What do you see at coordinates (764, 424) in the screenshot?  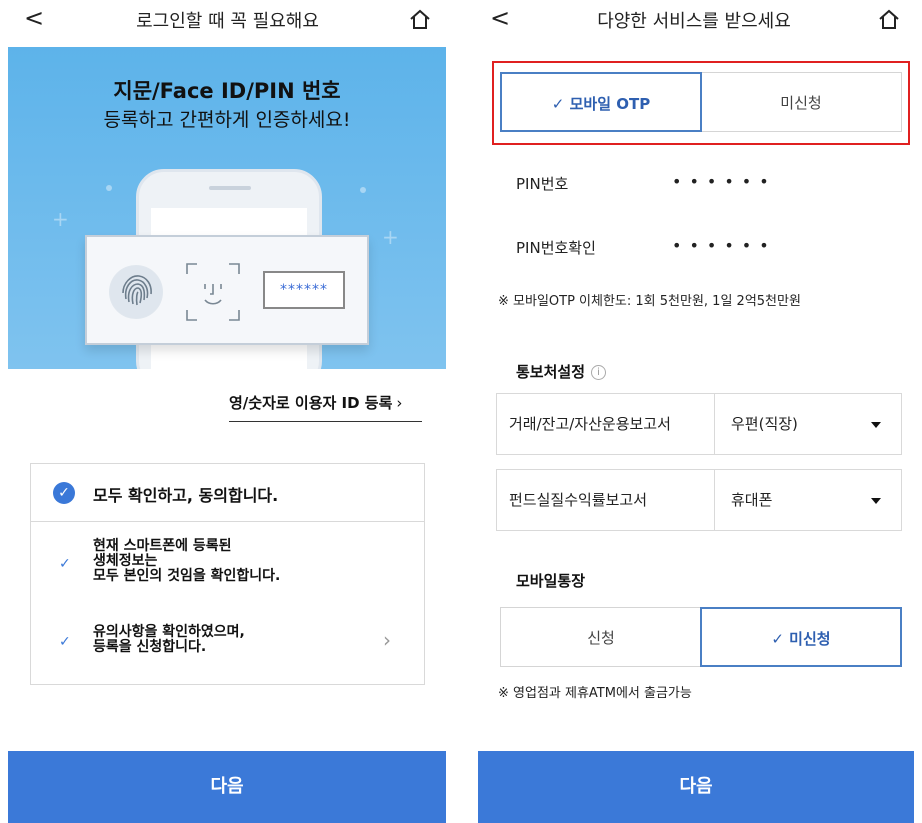 I see `notify-row-value: 우편(직장)` at bounding box center [764, 424].